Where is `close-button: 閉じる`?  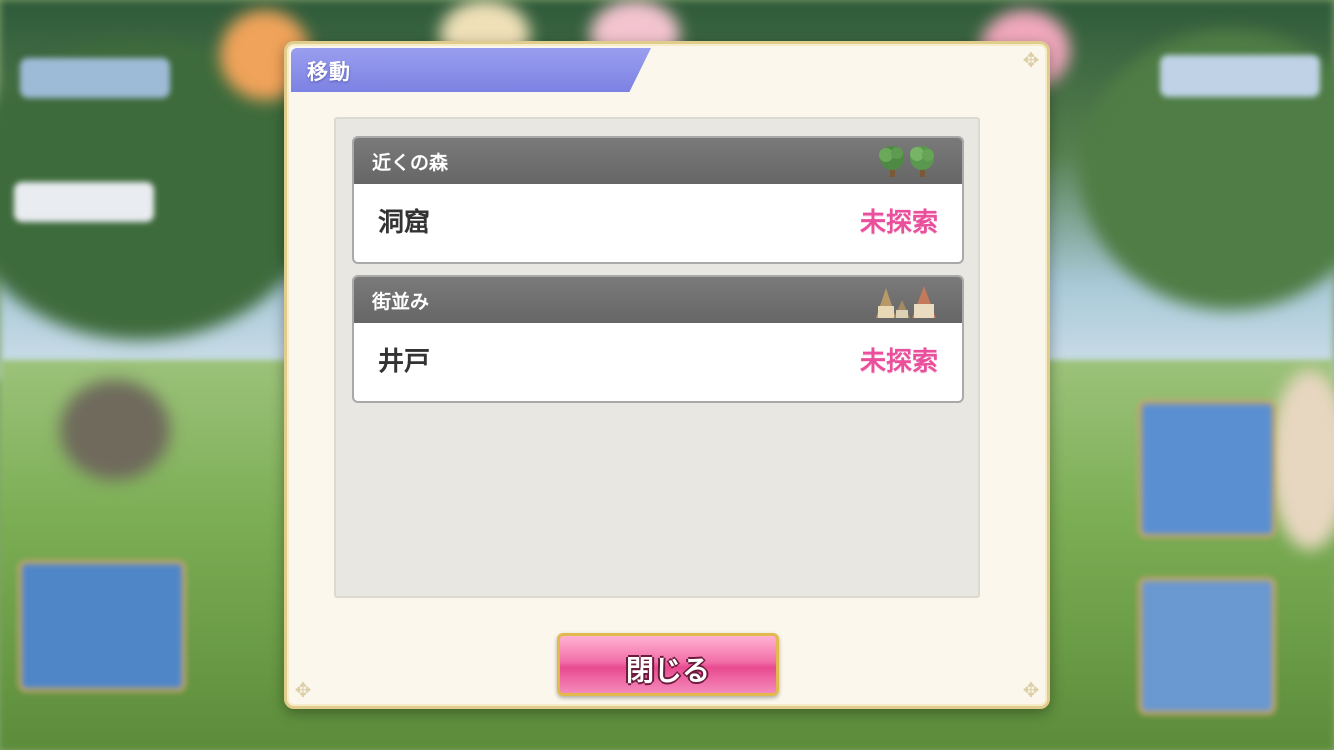
close-button: 閉じる is located at coordinates (668, 664).